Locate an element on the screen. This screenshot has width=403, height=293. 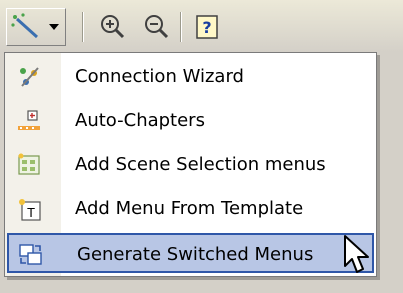
menu-item-label: Connection Wizard is located at coordinates (159, 76).